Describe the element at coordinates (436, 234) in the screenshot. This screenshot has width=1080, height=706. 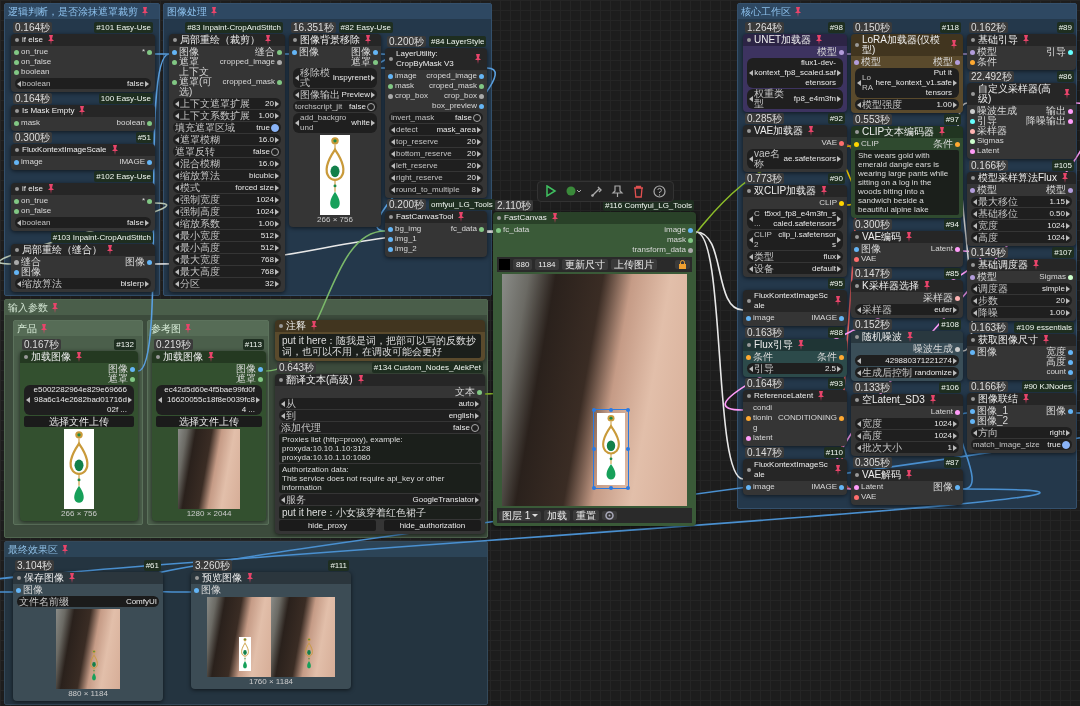
I see `node-card: FastCanvasTool bg_img fc_data img_1 img_2` at that location.